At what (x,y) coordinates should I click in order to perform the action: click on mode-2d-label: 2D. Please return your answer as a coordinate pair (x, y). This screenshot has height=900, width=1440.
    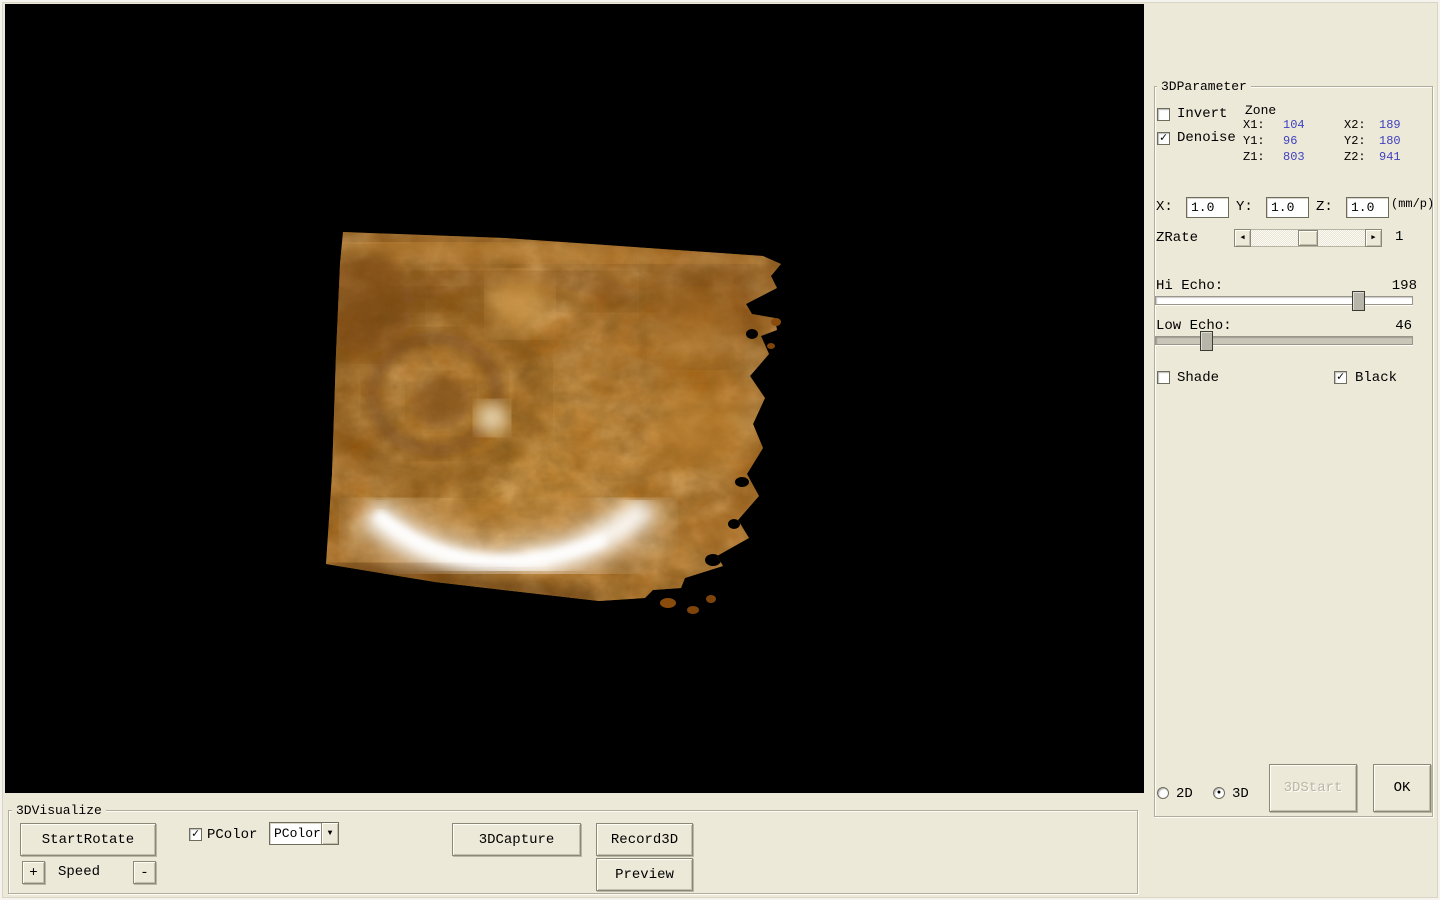
    Looking at the image, I should click on (1184, 794).